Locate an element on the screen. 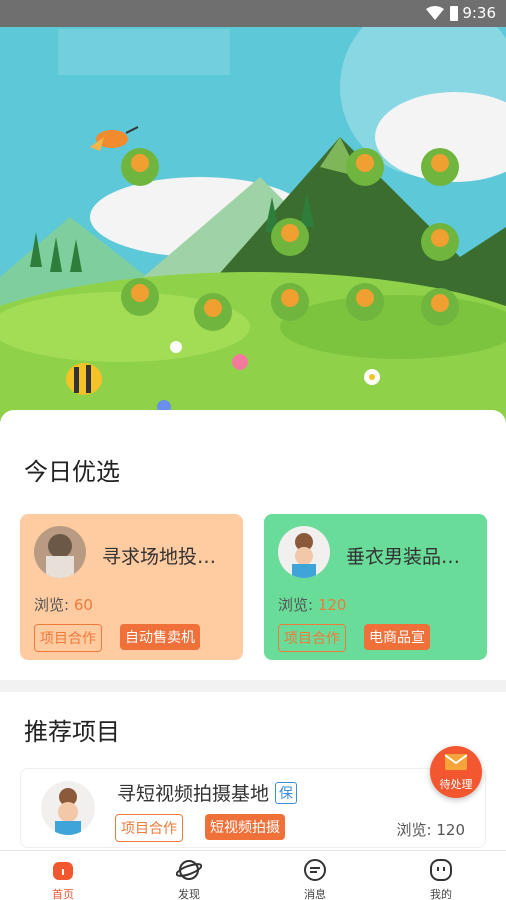 This screenshot has height=900, width=506. recommended-projects-title: 推荐项目 is located at coordinates (72, 732).